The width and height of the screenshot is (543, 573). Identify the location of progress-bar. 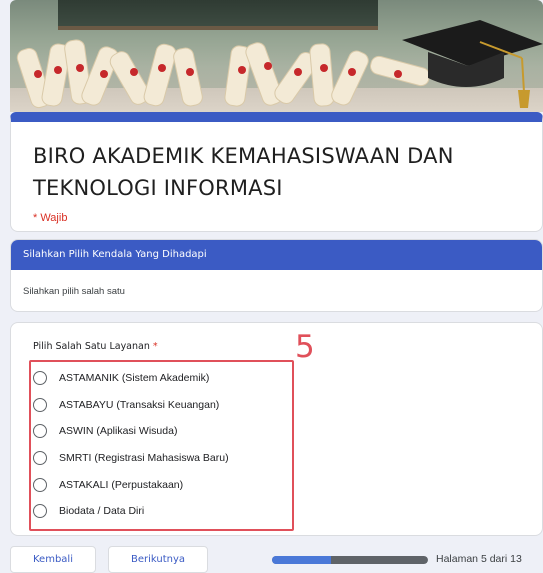
(350, 560).